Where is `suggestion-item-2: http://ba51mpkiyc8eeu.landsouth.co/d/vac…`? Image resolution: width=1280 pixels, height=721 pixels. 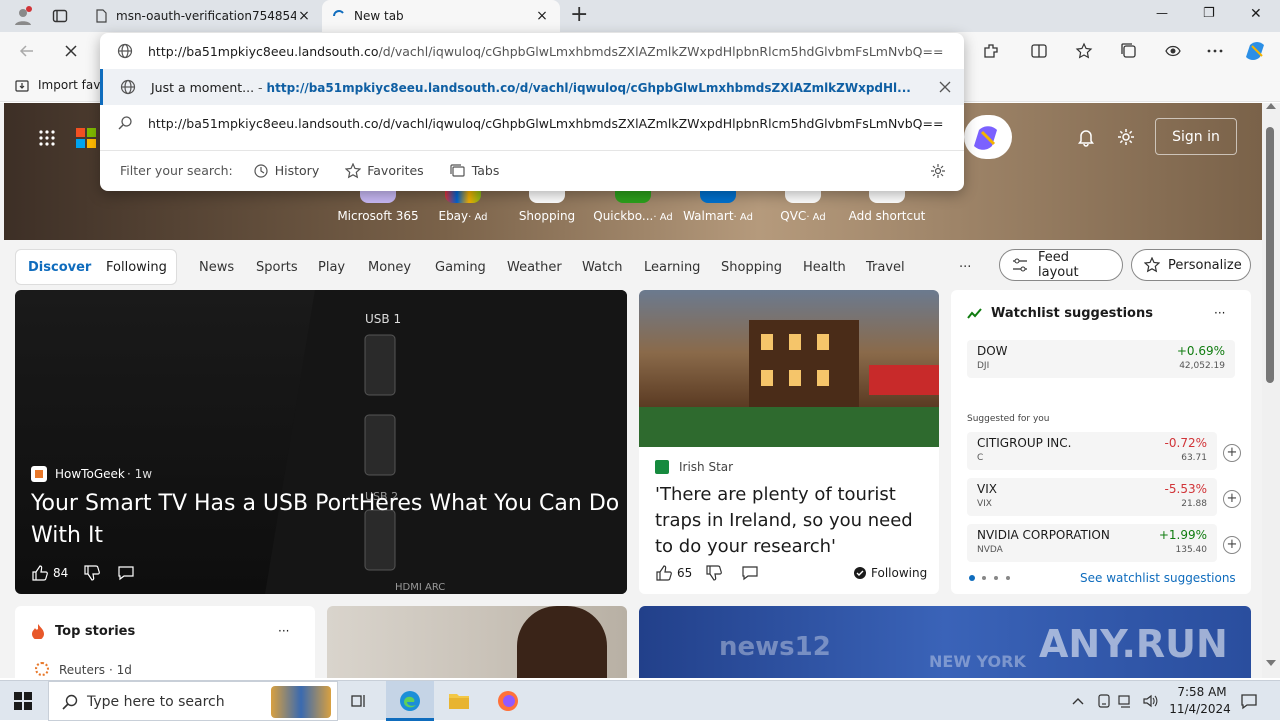
suggestion-item-2: http://ba51mpkiyc8eeu.landsouth.co/d/vac… is located at coordinates (532, 123).